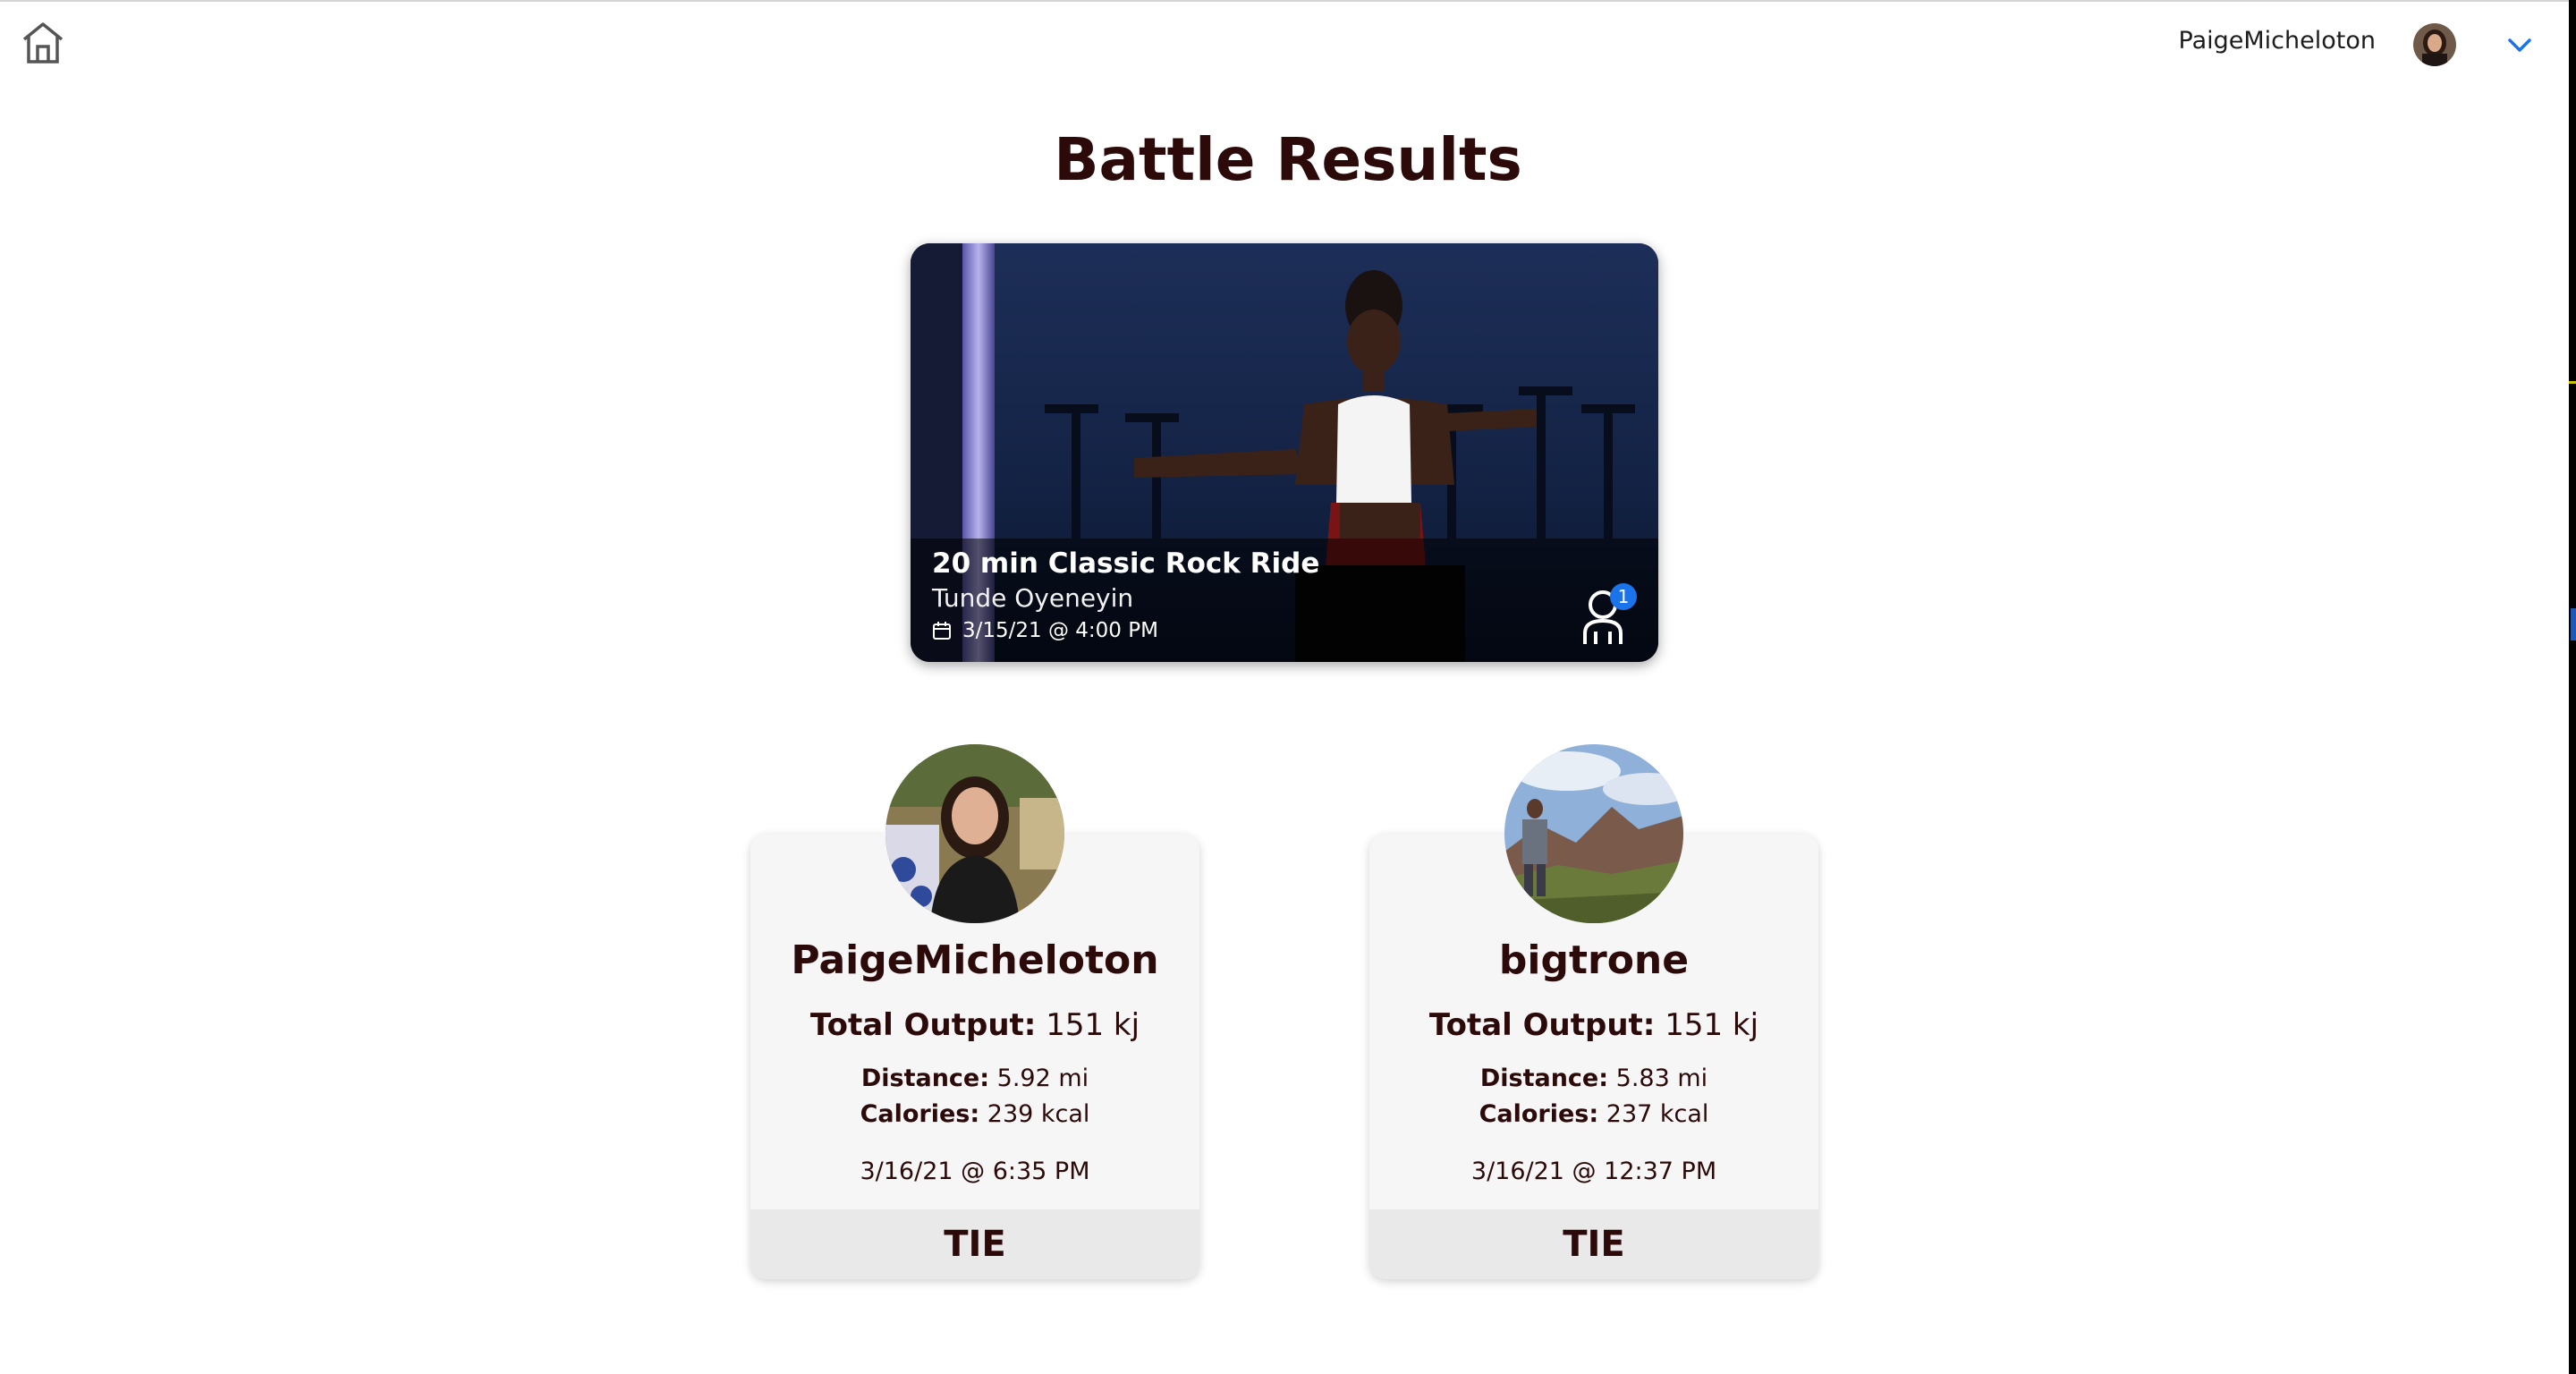 This screenshot has height=1374, width=2576. Describe the element at coordinates (2572, 687) in the screenshot. I see `scrollbar` at that location.